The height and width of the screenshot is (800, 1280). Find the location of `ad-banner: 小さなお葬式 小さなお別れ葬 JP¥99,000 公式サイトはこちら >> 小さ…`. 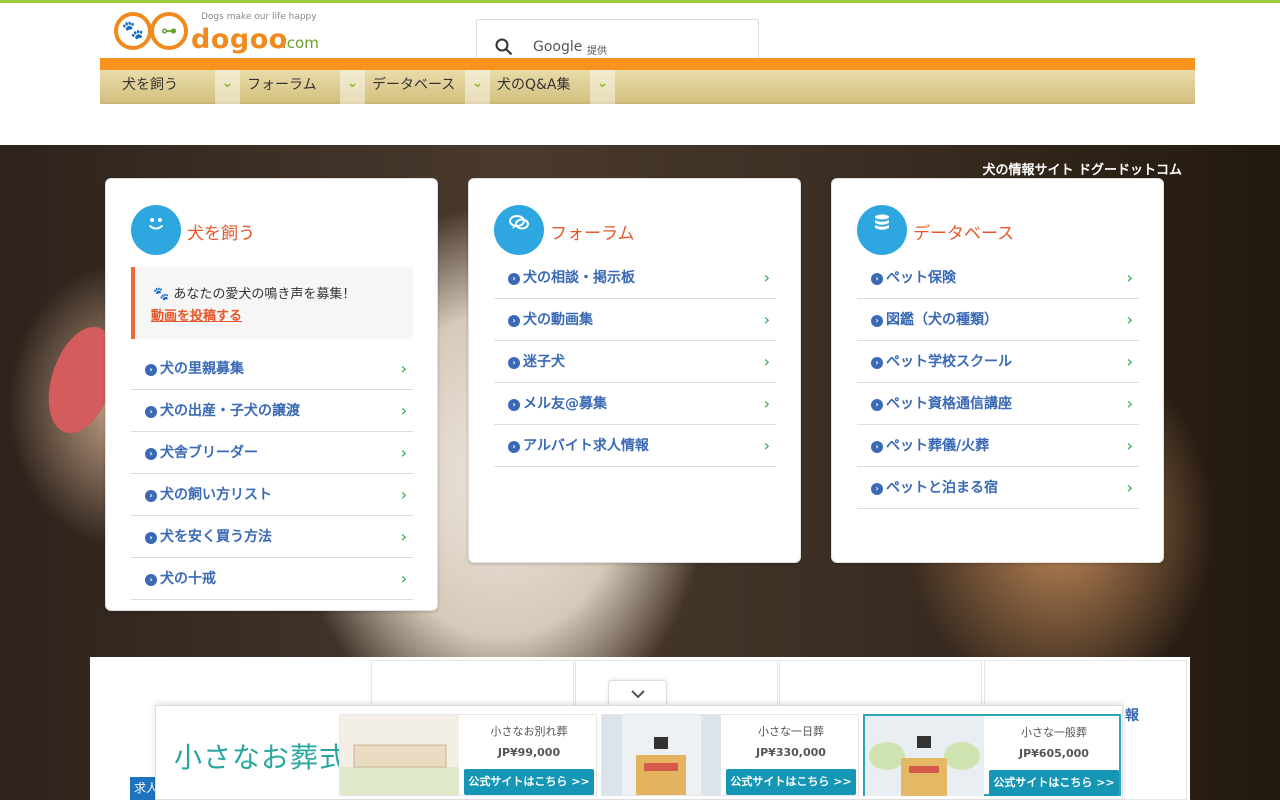

ad-banner: 小さなお葬式 小さなお別れ葬 JP¥99,000 公式サイトはこちら >> 小さ… is located at coordinates (639, 752).